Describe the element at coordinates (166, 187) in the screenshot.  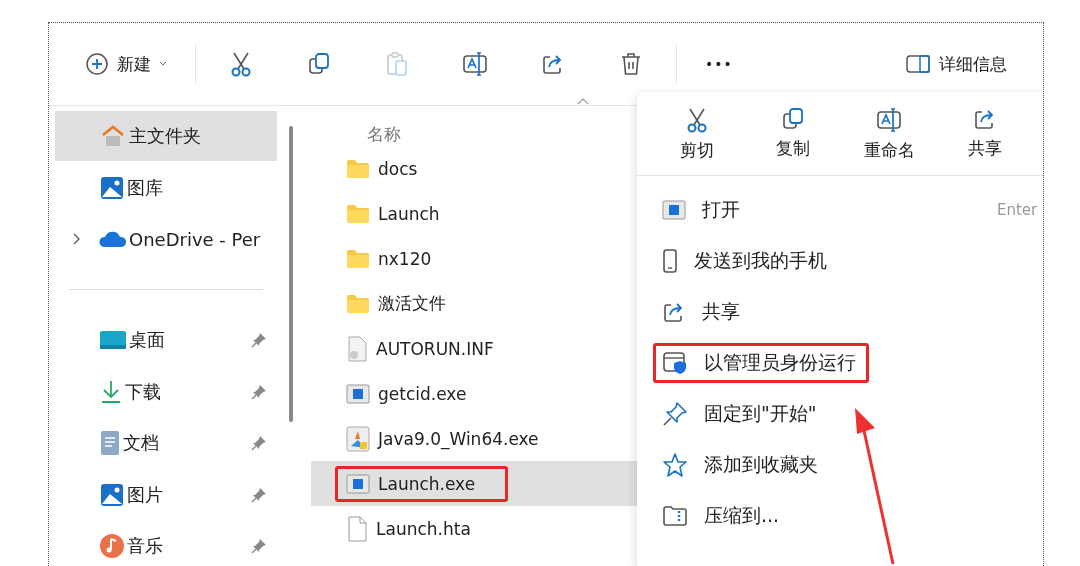
I see `sidebar-item: 图库` at that location.